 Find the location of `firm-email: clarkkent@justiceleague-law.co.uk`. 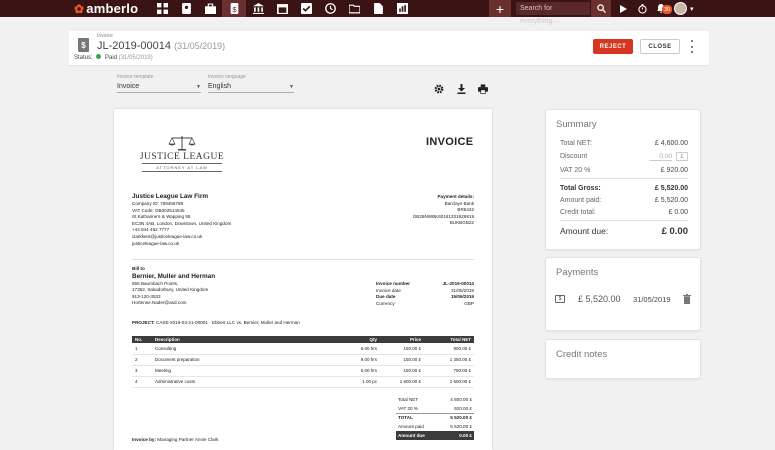

firm-email: clarkkent@justiceleague-law.co.uk is located at coordinates (167, 236).